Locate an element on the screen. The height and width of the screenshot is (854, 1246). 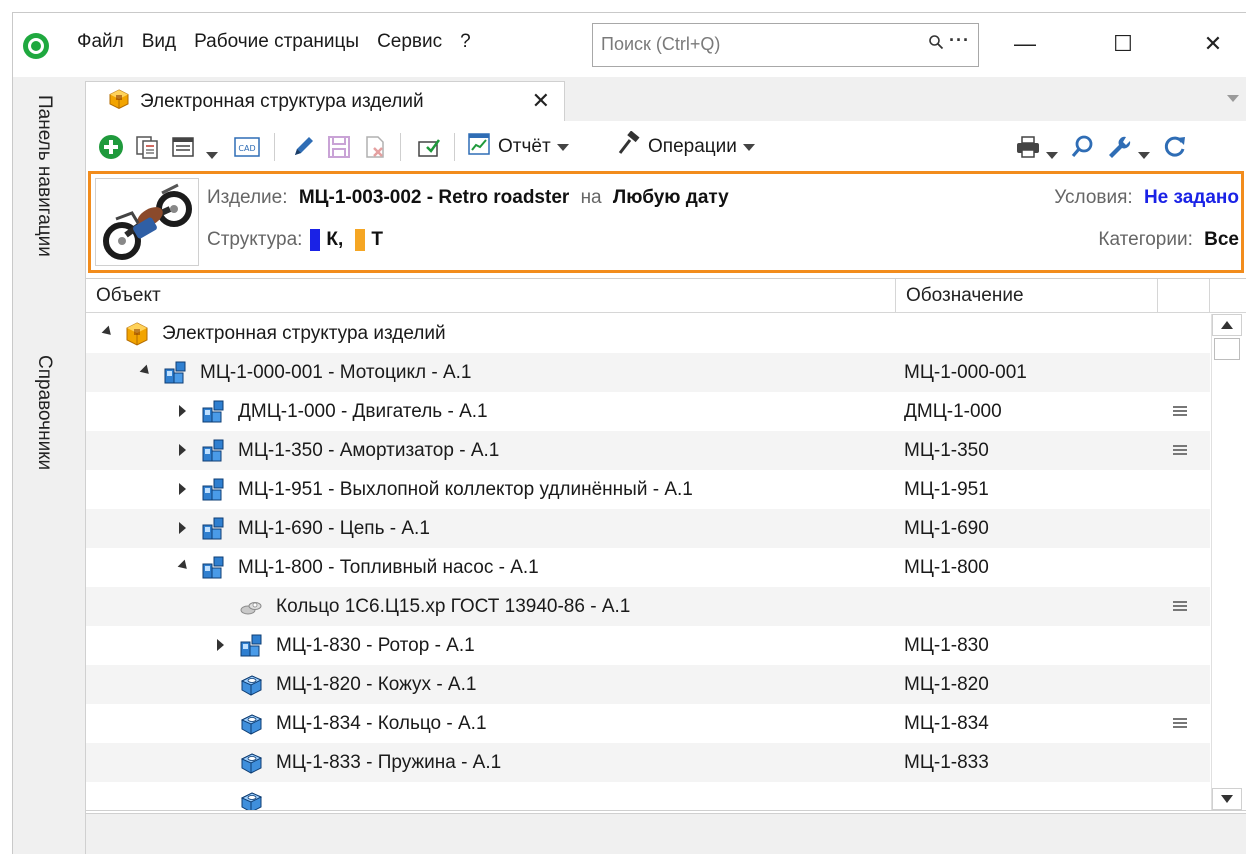
table-row: Кольцо 1С6.Ц15.хр ГОСТ 13940-86 - А.1 is located at coordinates (648, 606).